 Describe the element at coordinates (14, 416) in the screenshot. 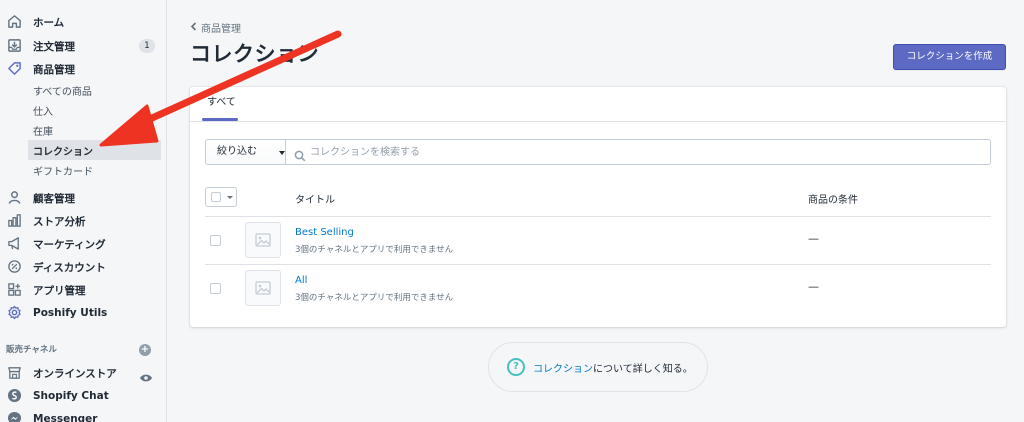

I see `messenger-icon` at that location.